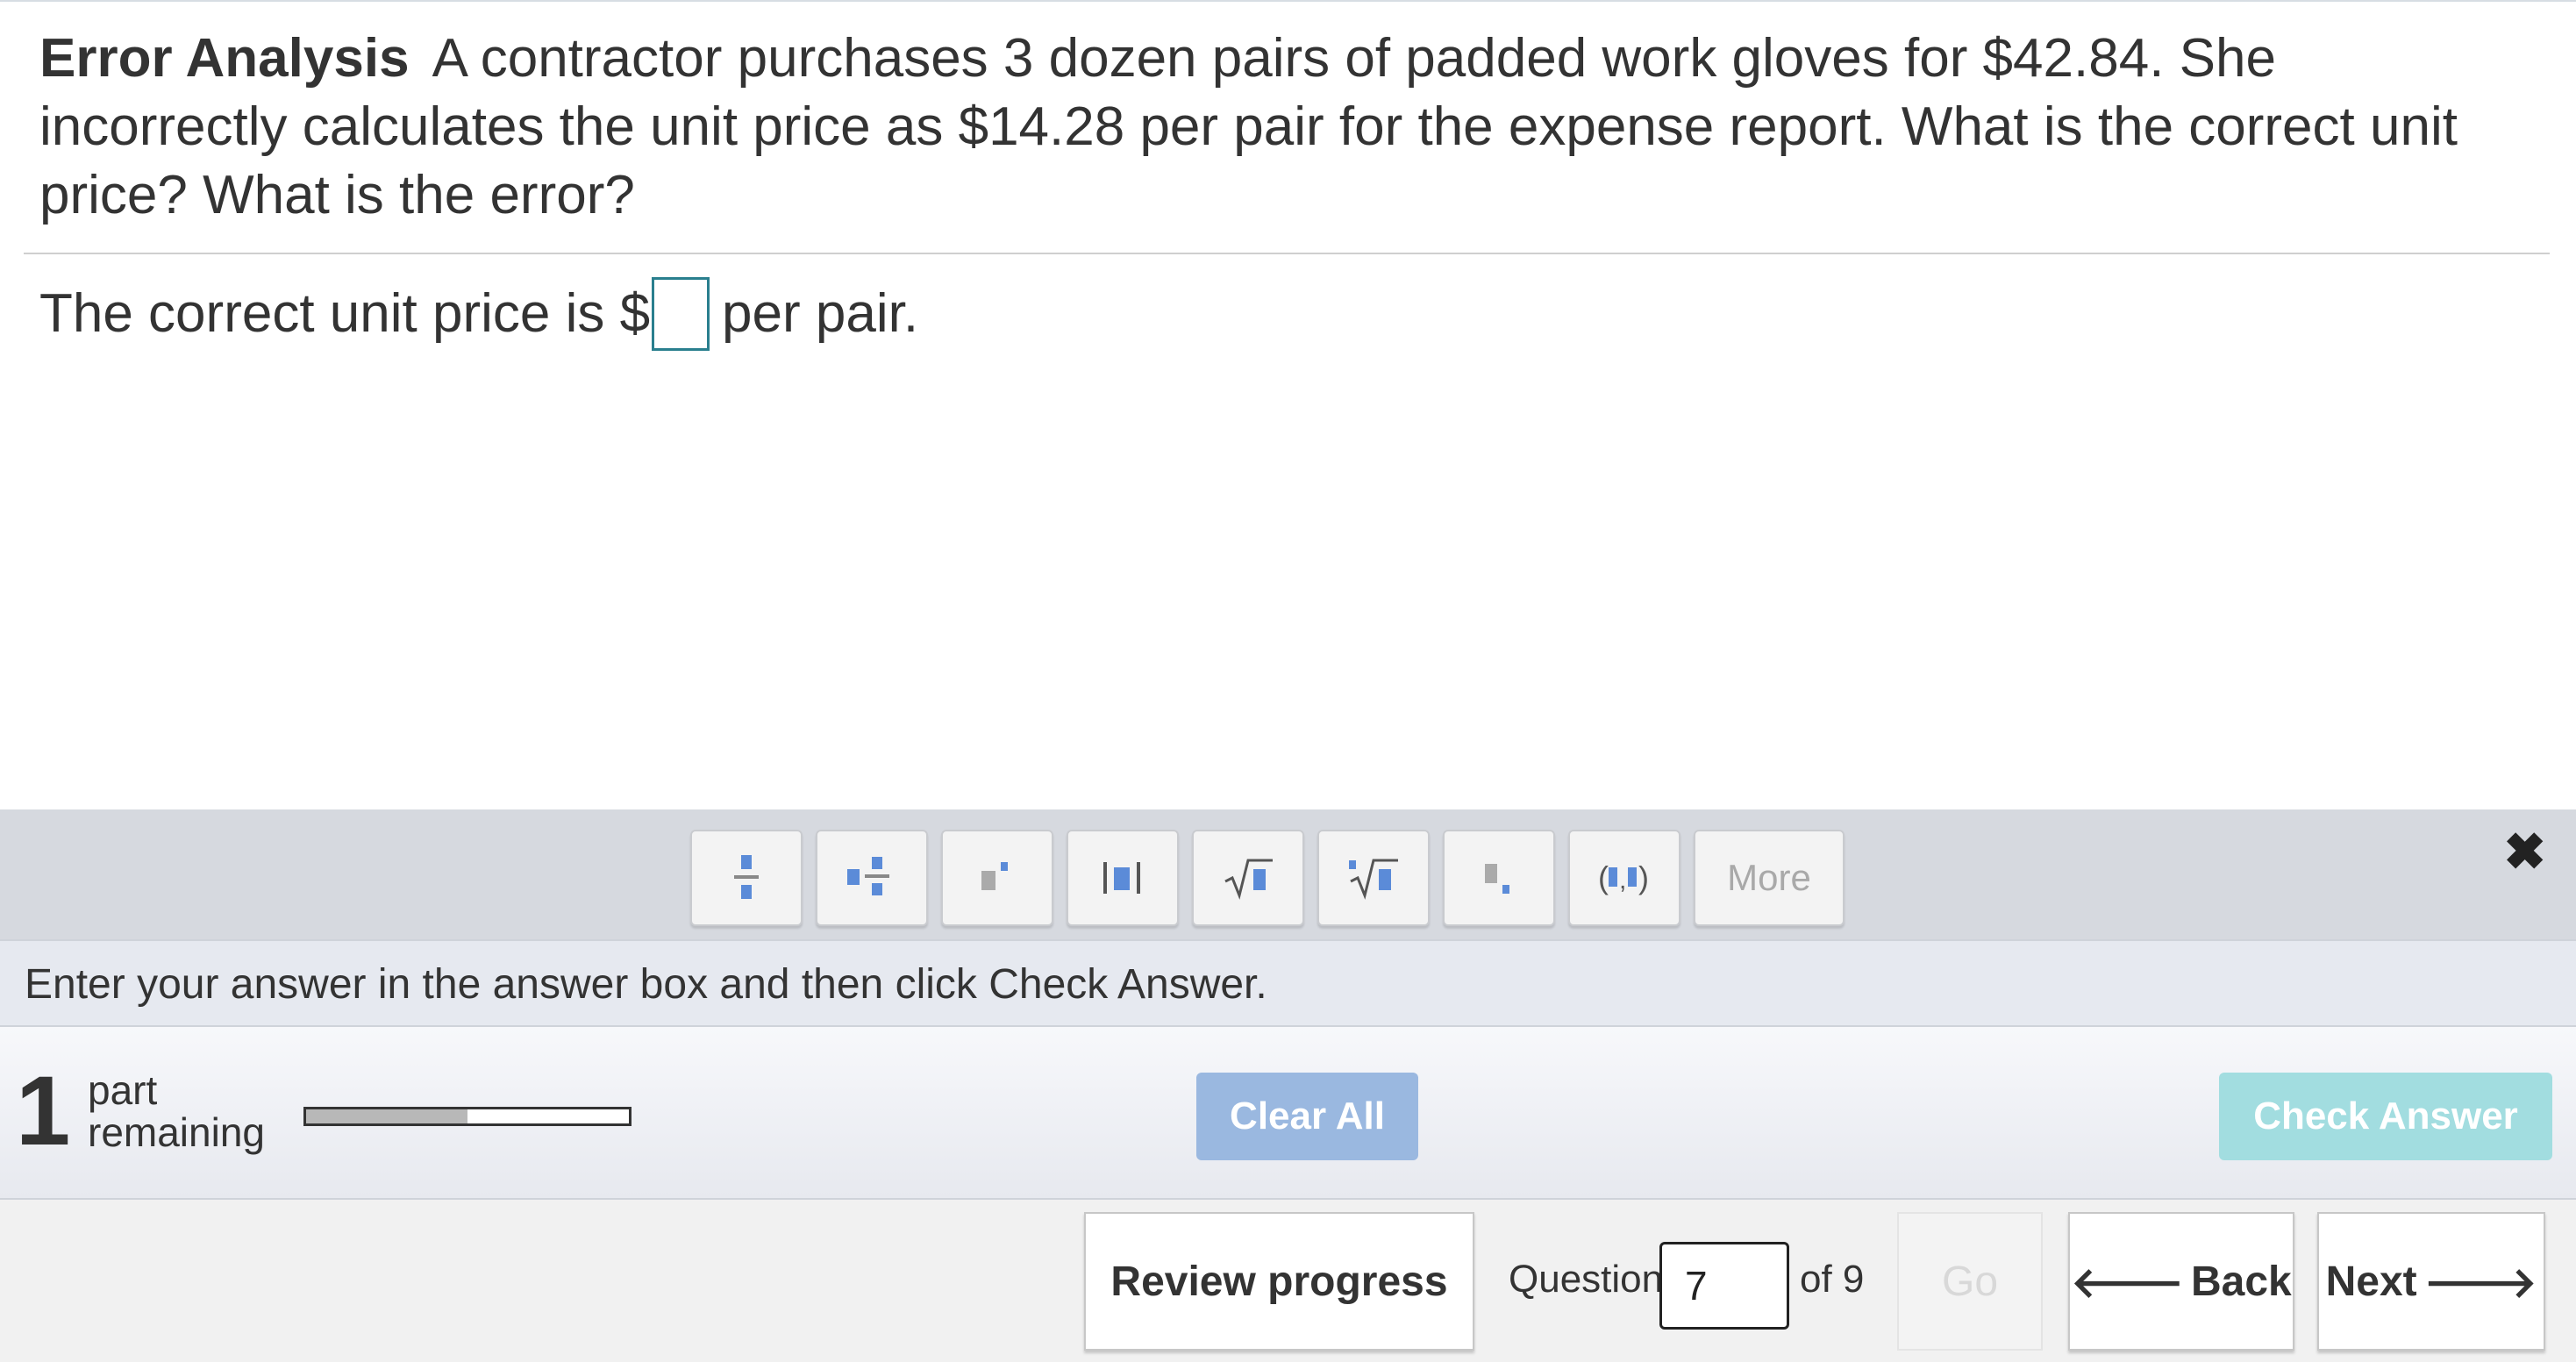  I want to click on question-label: Error Analysis, so click(225, 59).